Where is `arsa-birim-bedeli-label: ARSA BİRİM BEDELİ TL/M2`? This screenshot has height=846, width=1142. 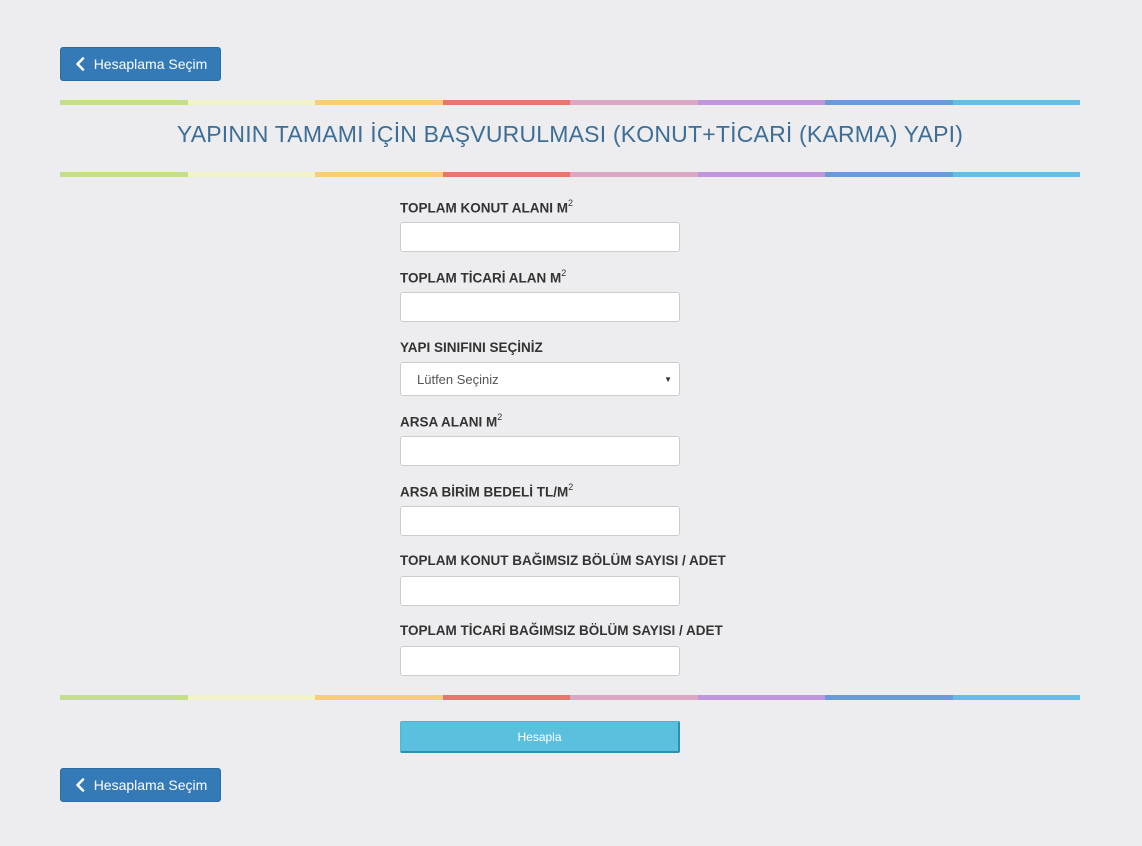
arsa-birim-bedeli-label: ARSA BİRİM BEDELİ TL/M2 is located at coordinates (487, 491).